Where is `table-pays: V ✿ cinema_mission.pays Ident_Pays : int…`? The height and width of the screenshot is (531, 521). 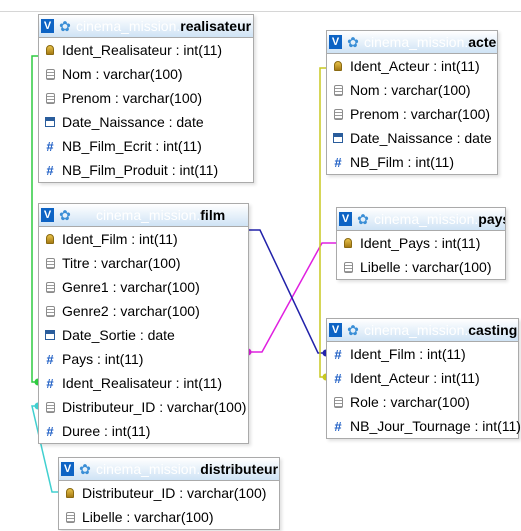 table-pays: V ✿ cinema_mission.pays Ident_Pays : int… is located at coordinates (421, 243).